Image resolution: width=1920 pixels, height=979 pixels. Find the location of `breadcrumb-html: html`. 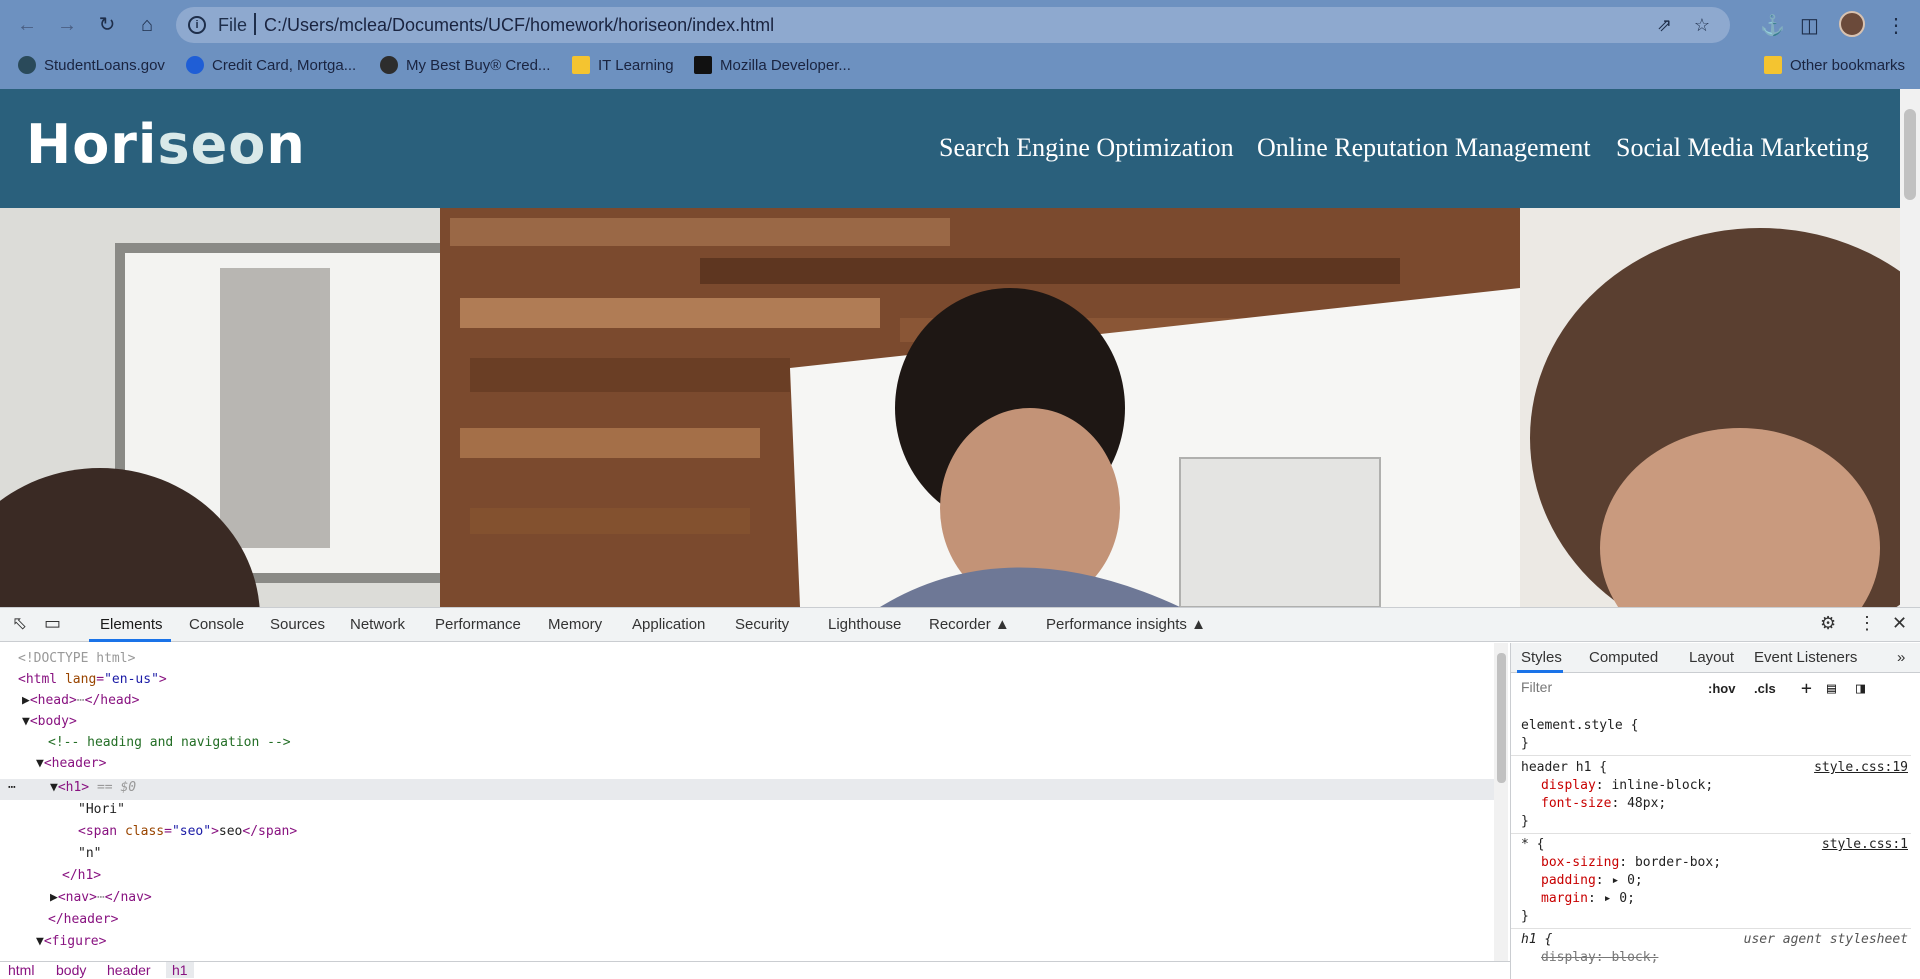

breadcrumb-html: html is located at coordinates (21, 970).